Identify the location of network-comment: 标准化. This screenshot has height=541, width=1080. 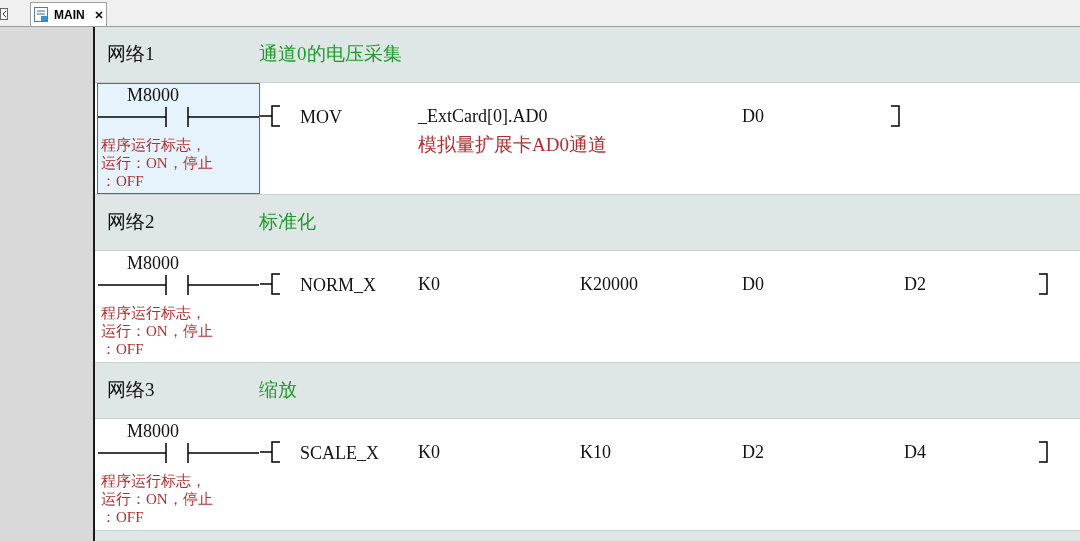
(287, 222).